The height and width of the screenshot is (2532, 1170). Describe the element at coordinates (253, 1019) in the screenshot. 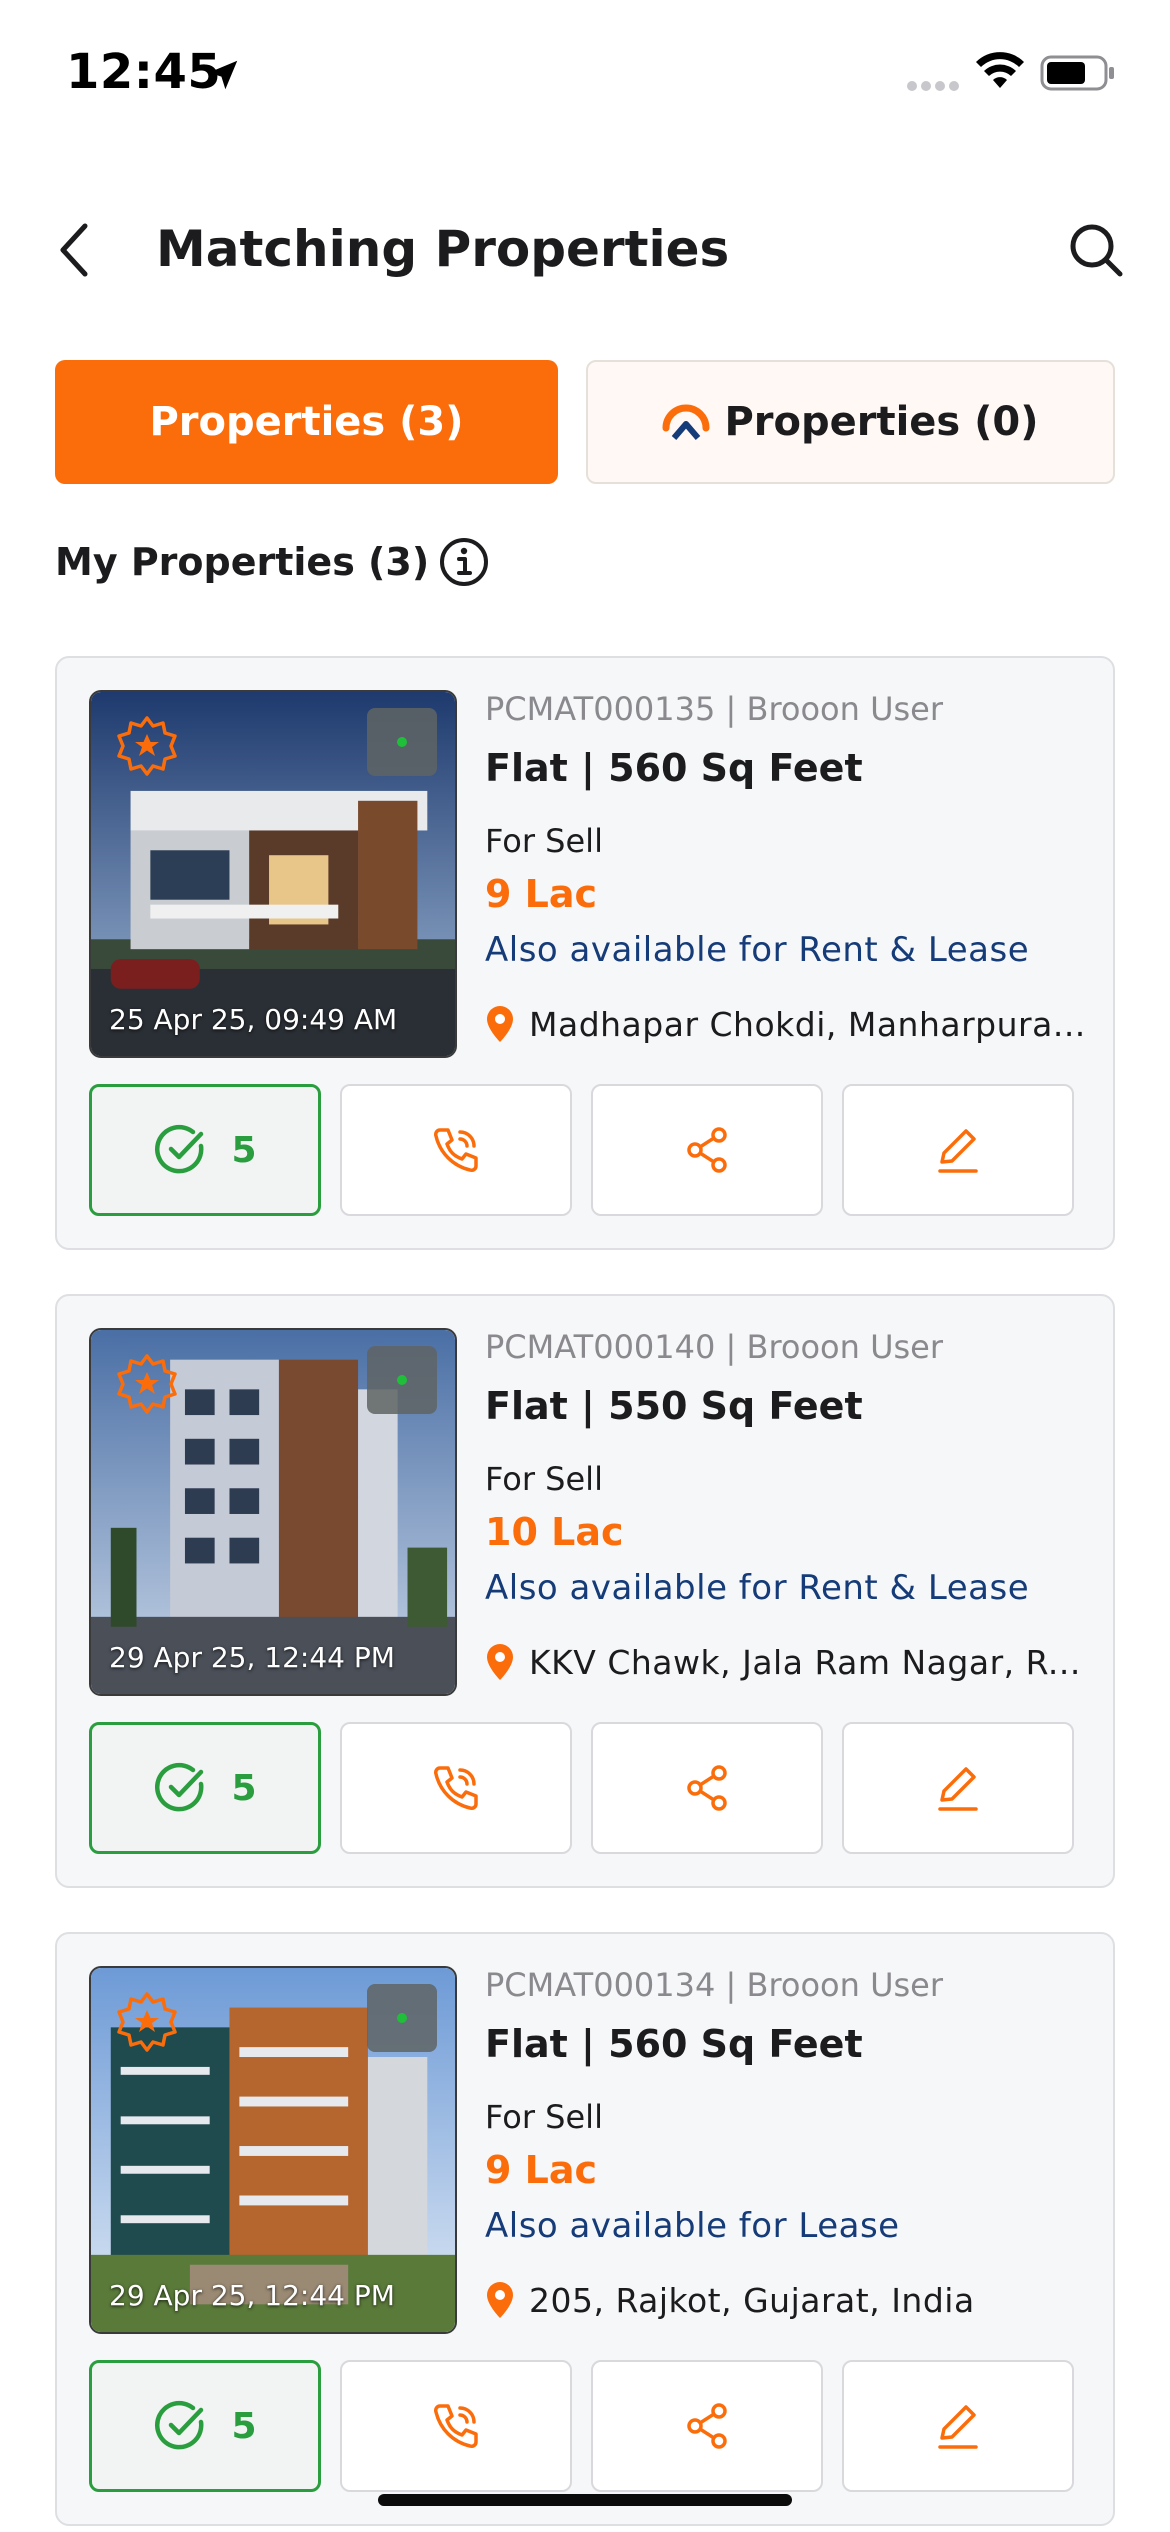

I see `posted-date: 25 Apr 25, 09:49 AM` at that location.